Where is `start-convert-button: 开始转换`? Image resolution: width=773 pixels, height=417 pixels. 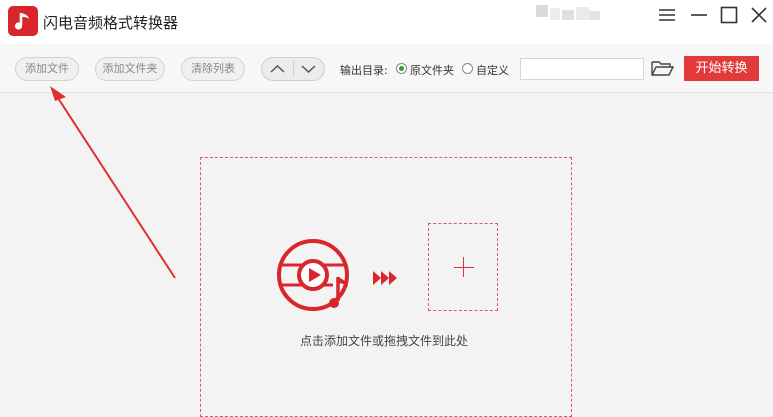
start-convert-button: 开始转换 is located at coordinates (721, 68).